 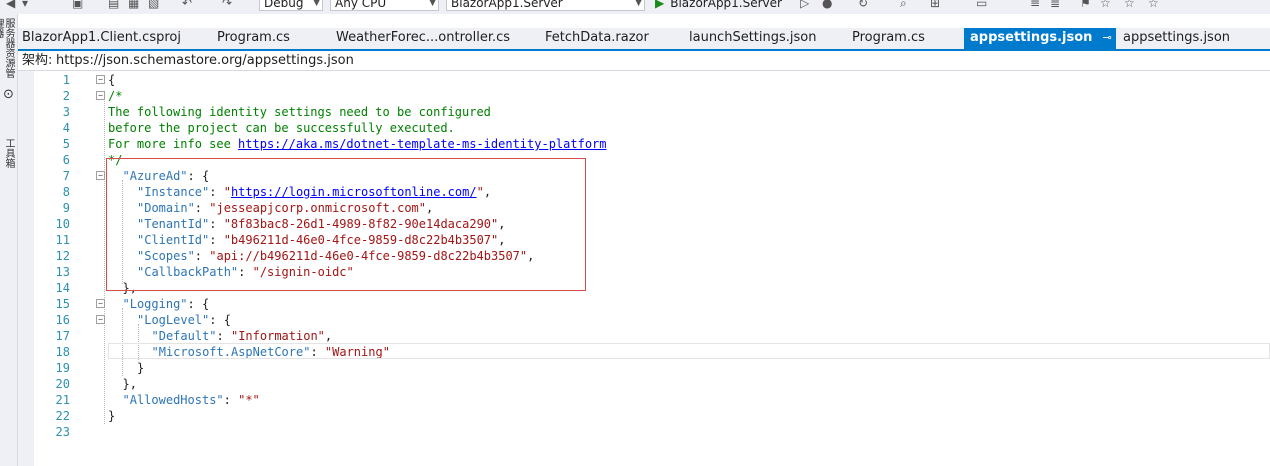 What do you see at coordinates (62, 224) in the screenshot?
I see `line-number: 10` at bounding box center [62, 224].